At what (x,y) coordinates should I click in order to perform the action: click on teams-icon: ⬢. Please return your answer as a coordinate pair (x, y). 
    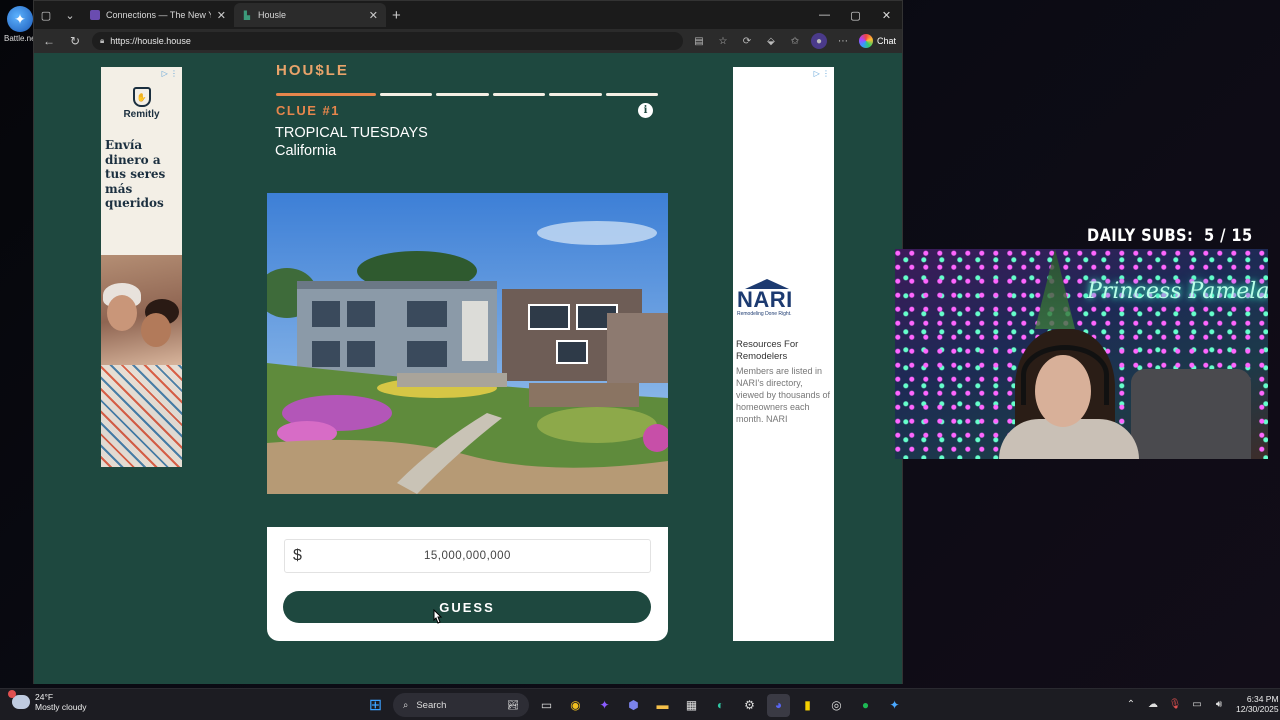
    Looking at the image, I should click on (633, 705).